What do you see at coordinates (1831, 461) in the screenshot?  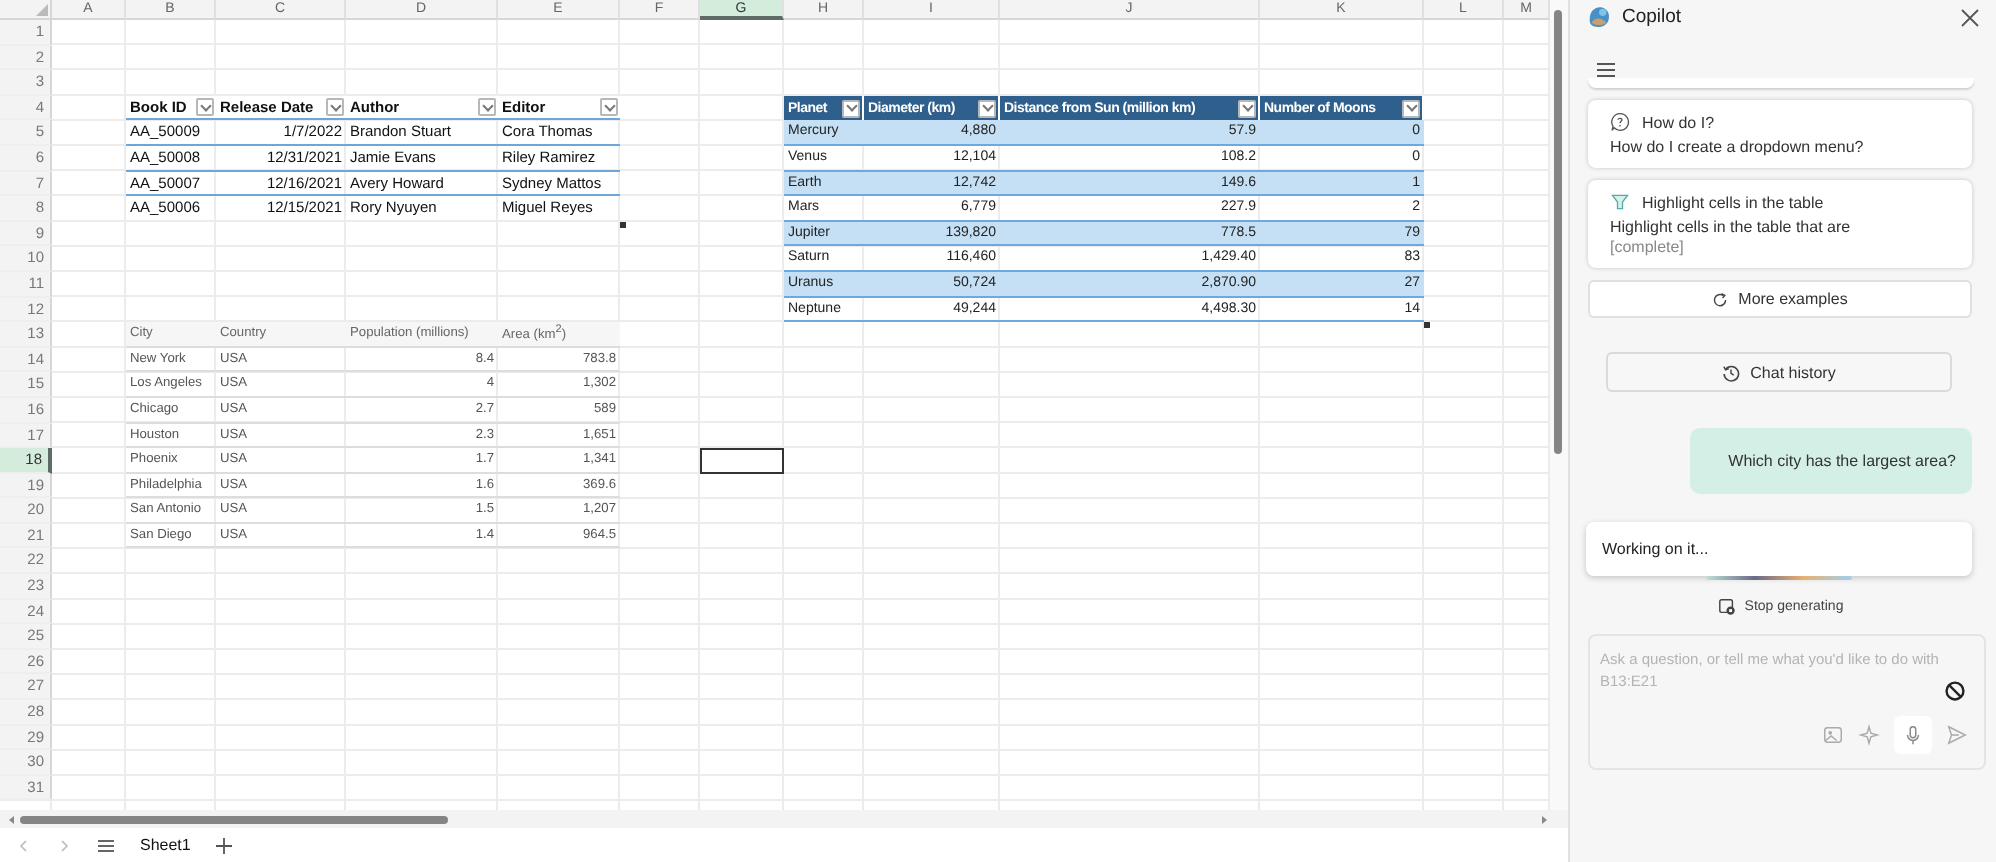 I see `user-message: Which city has the largest area?` at bounding box center [1831, 461].